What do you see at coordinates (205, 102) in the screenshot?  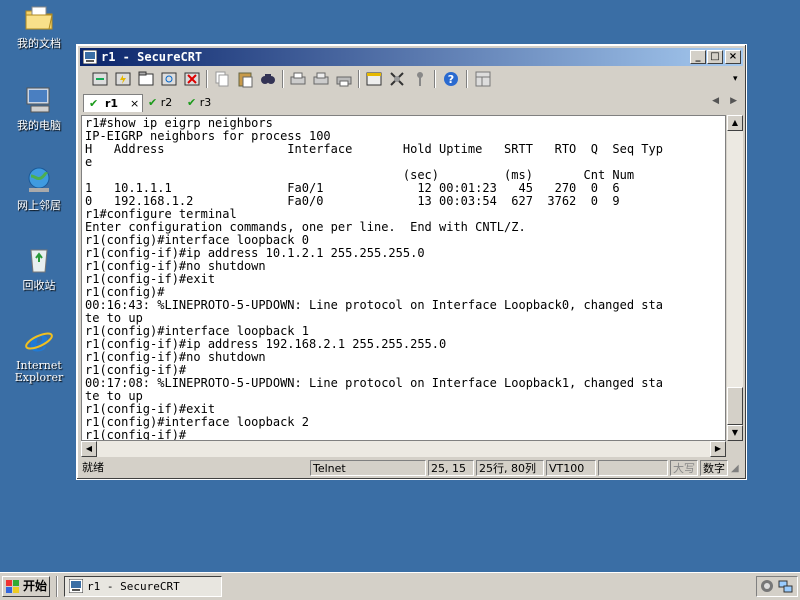 I see `tab-label: r3` at bounding box center [205, 102].